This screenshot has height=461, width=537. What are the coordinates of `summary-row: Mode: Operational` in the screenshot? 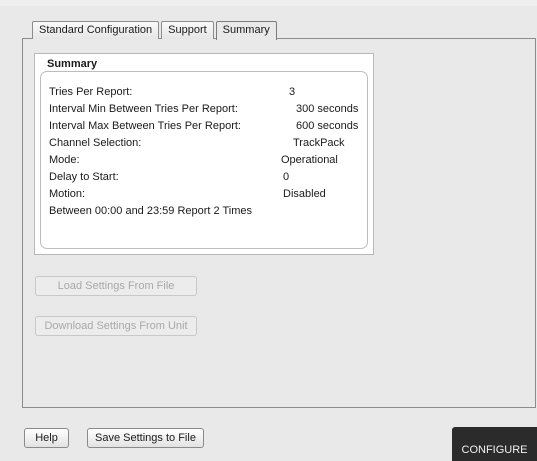 It's located at (209, 161).